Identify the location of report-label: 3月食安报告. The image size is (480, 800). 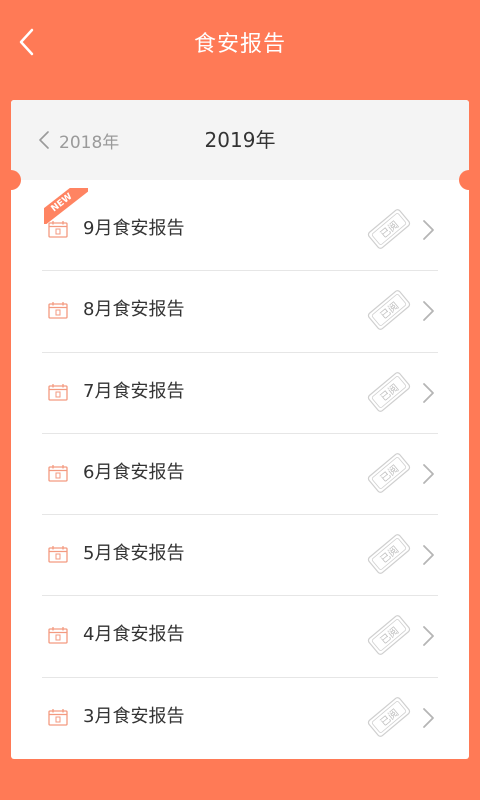
(134, 716).